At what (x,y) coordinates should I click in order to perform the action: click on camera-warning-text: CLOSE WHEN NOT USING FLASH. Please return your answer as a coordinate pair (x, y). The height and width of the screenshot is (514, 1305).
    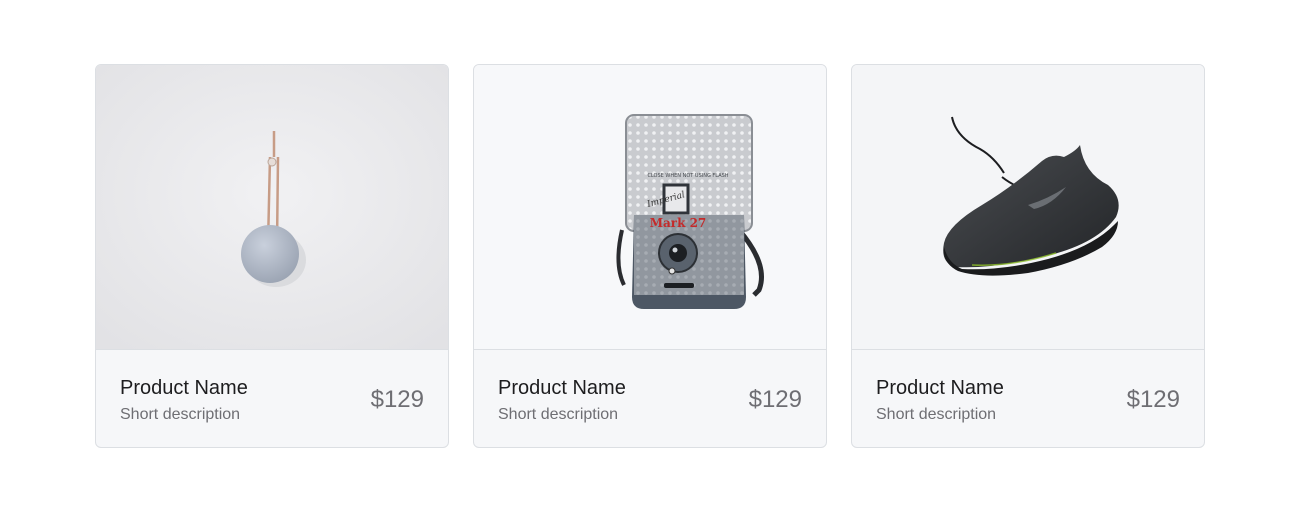
    Looking at the image, I should click on (687, 176).